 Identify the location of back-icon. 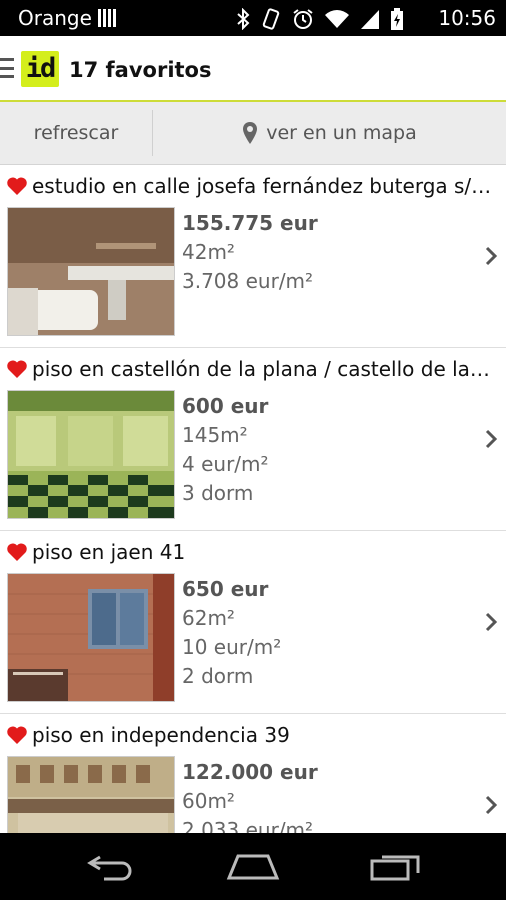
(112, 866).